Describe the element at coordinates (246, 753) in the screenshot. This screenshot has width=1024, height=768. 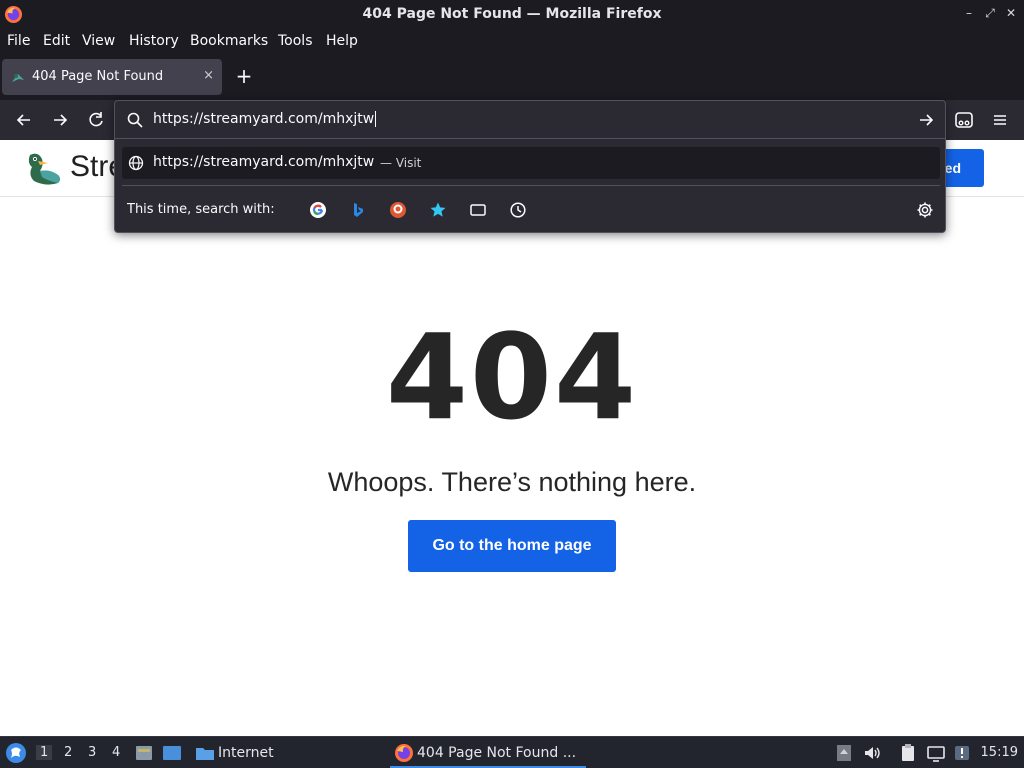
I see `internet-launcher-label: Internet` at that location.